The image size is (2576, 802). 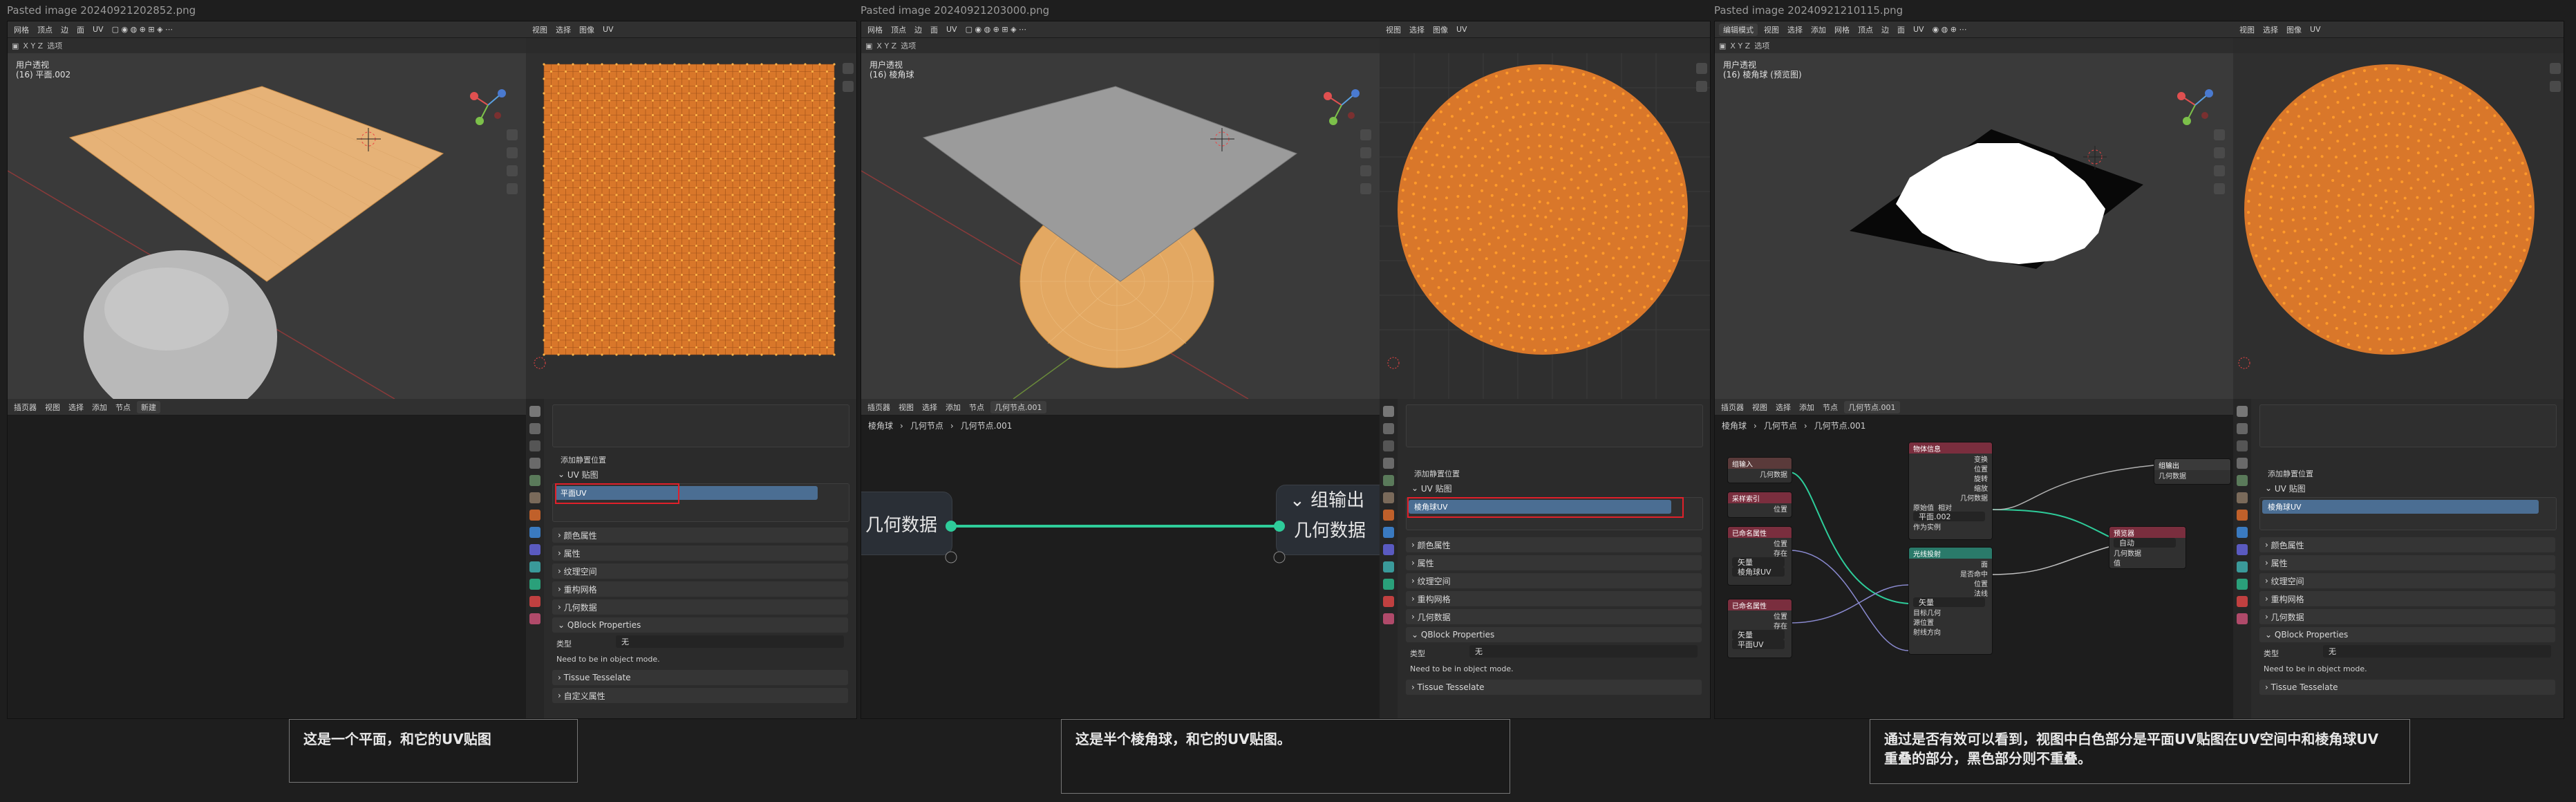 I want to click on name-field: 平面UV, so click(x=1758, y=644).